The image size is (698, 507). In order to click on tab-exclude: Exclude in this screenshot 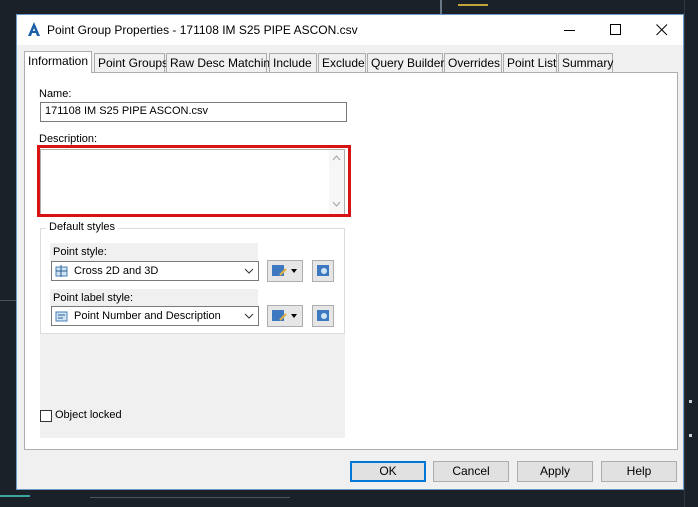, I will do `click(342, 62)`.